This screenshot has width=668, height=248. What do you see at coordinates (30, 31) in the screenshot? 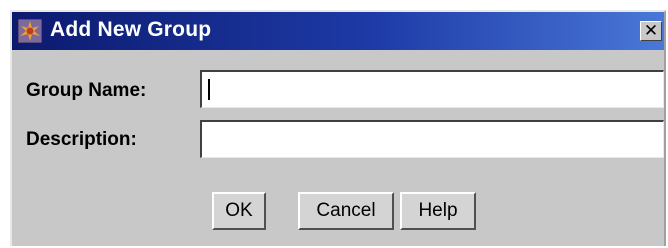
I see `app-icon` at bounding box center [30, 31].